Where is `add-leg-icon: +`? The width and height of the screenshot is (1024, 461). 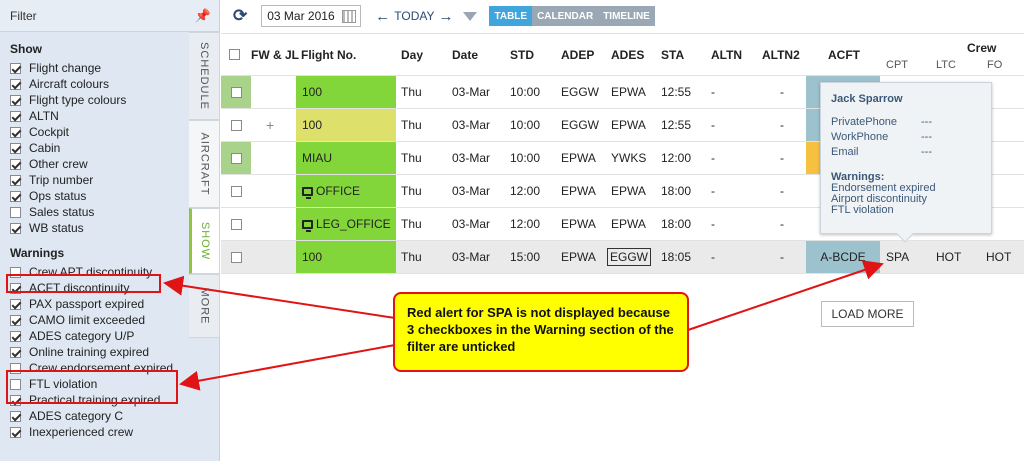
add-leg-icon: + is located at coordinates (270, 125).